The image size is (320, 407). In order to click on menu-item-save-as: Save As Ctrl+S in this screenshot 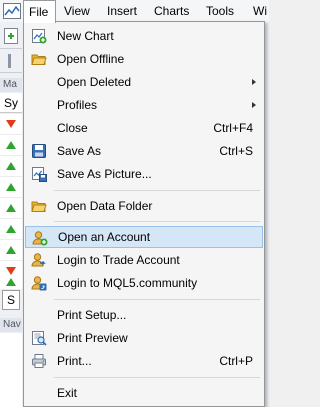, I will do `click(144, 151)`.